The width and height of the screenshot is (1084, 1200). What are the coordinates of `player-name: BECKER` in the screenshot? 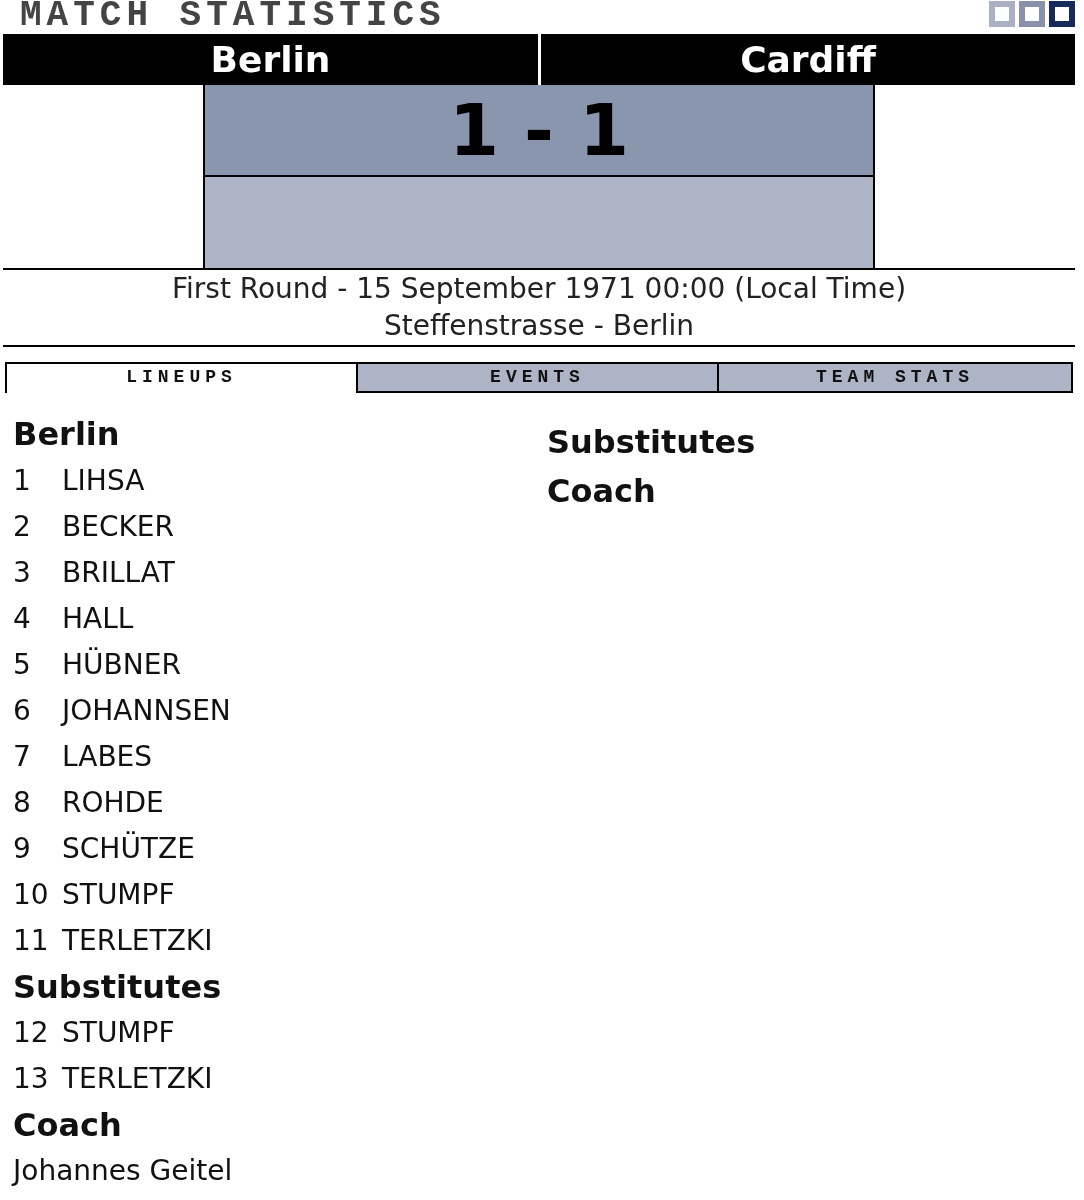 It's located at (118, 527).